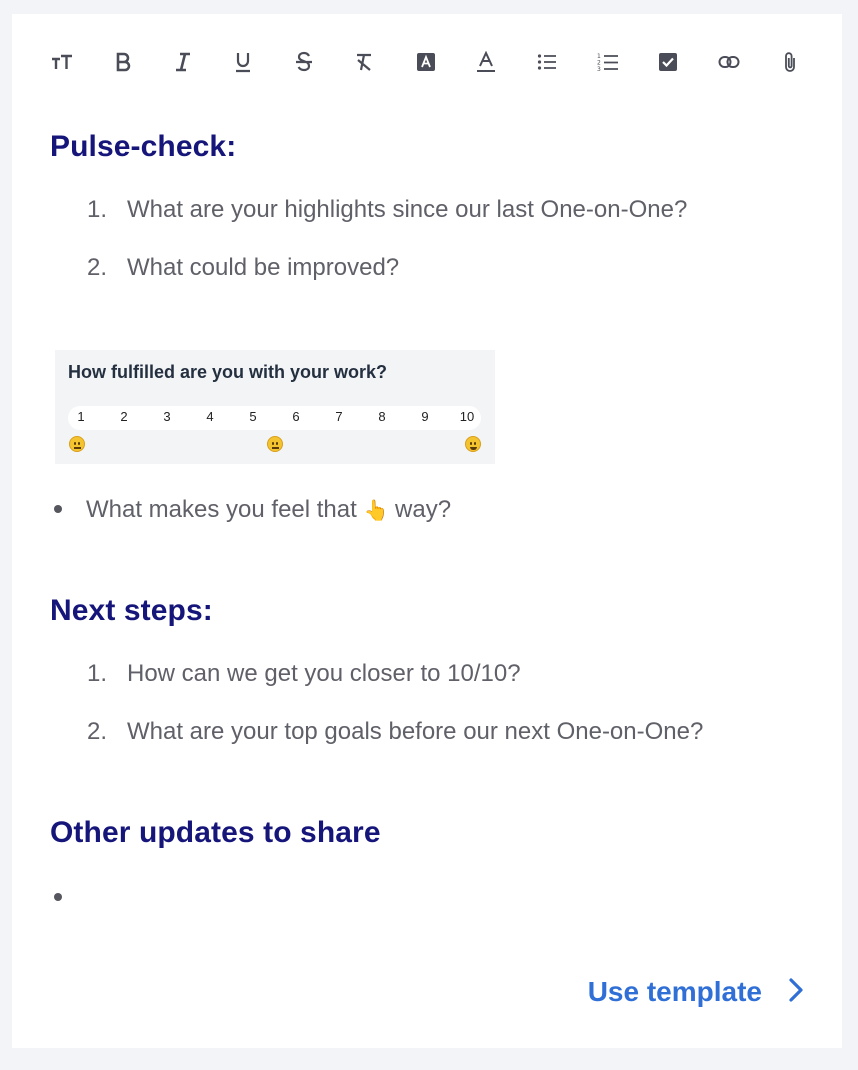  What do you see at coordinates (796, 992) in the screenshot?
I see `chevron-right-icon` at bounding box center [796, 992].